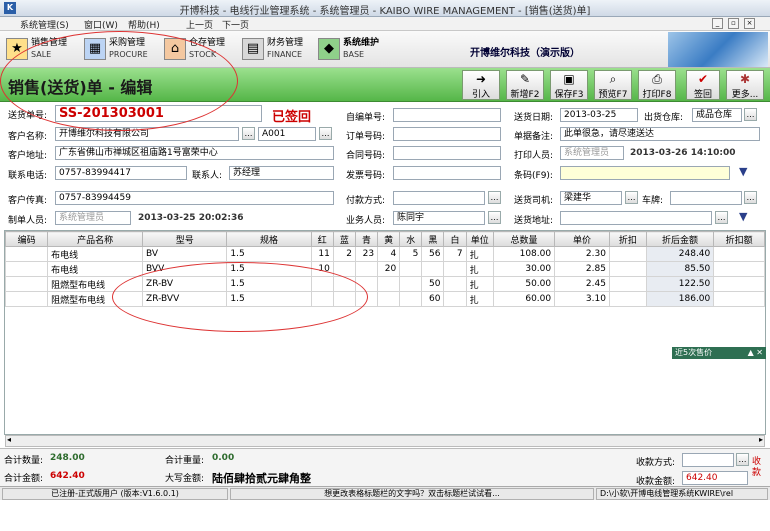 The image size is (770, 531). I want to click on table-row: 布电线 BVV 1.5 10 20 扎 30.00 2.85 85.50, so click(384, 269).